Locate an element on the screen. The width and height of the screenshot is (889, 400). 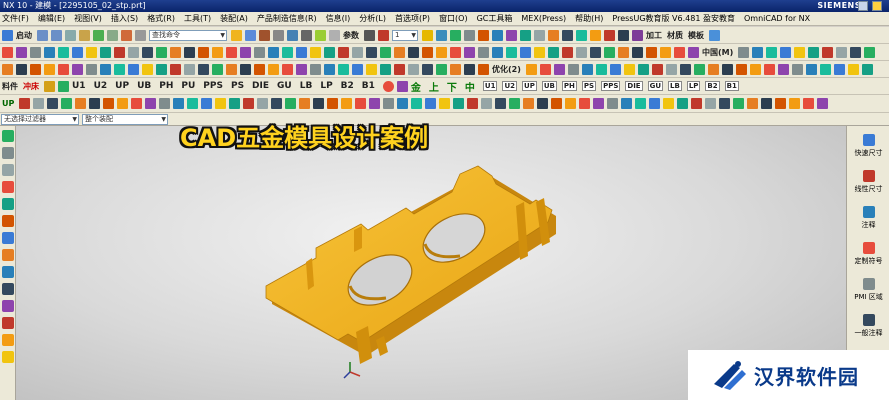
row5-tool-38-icon is located at coordinates (557, 103).